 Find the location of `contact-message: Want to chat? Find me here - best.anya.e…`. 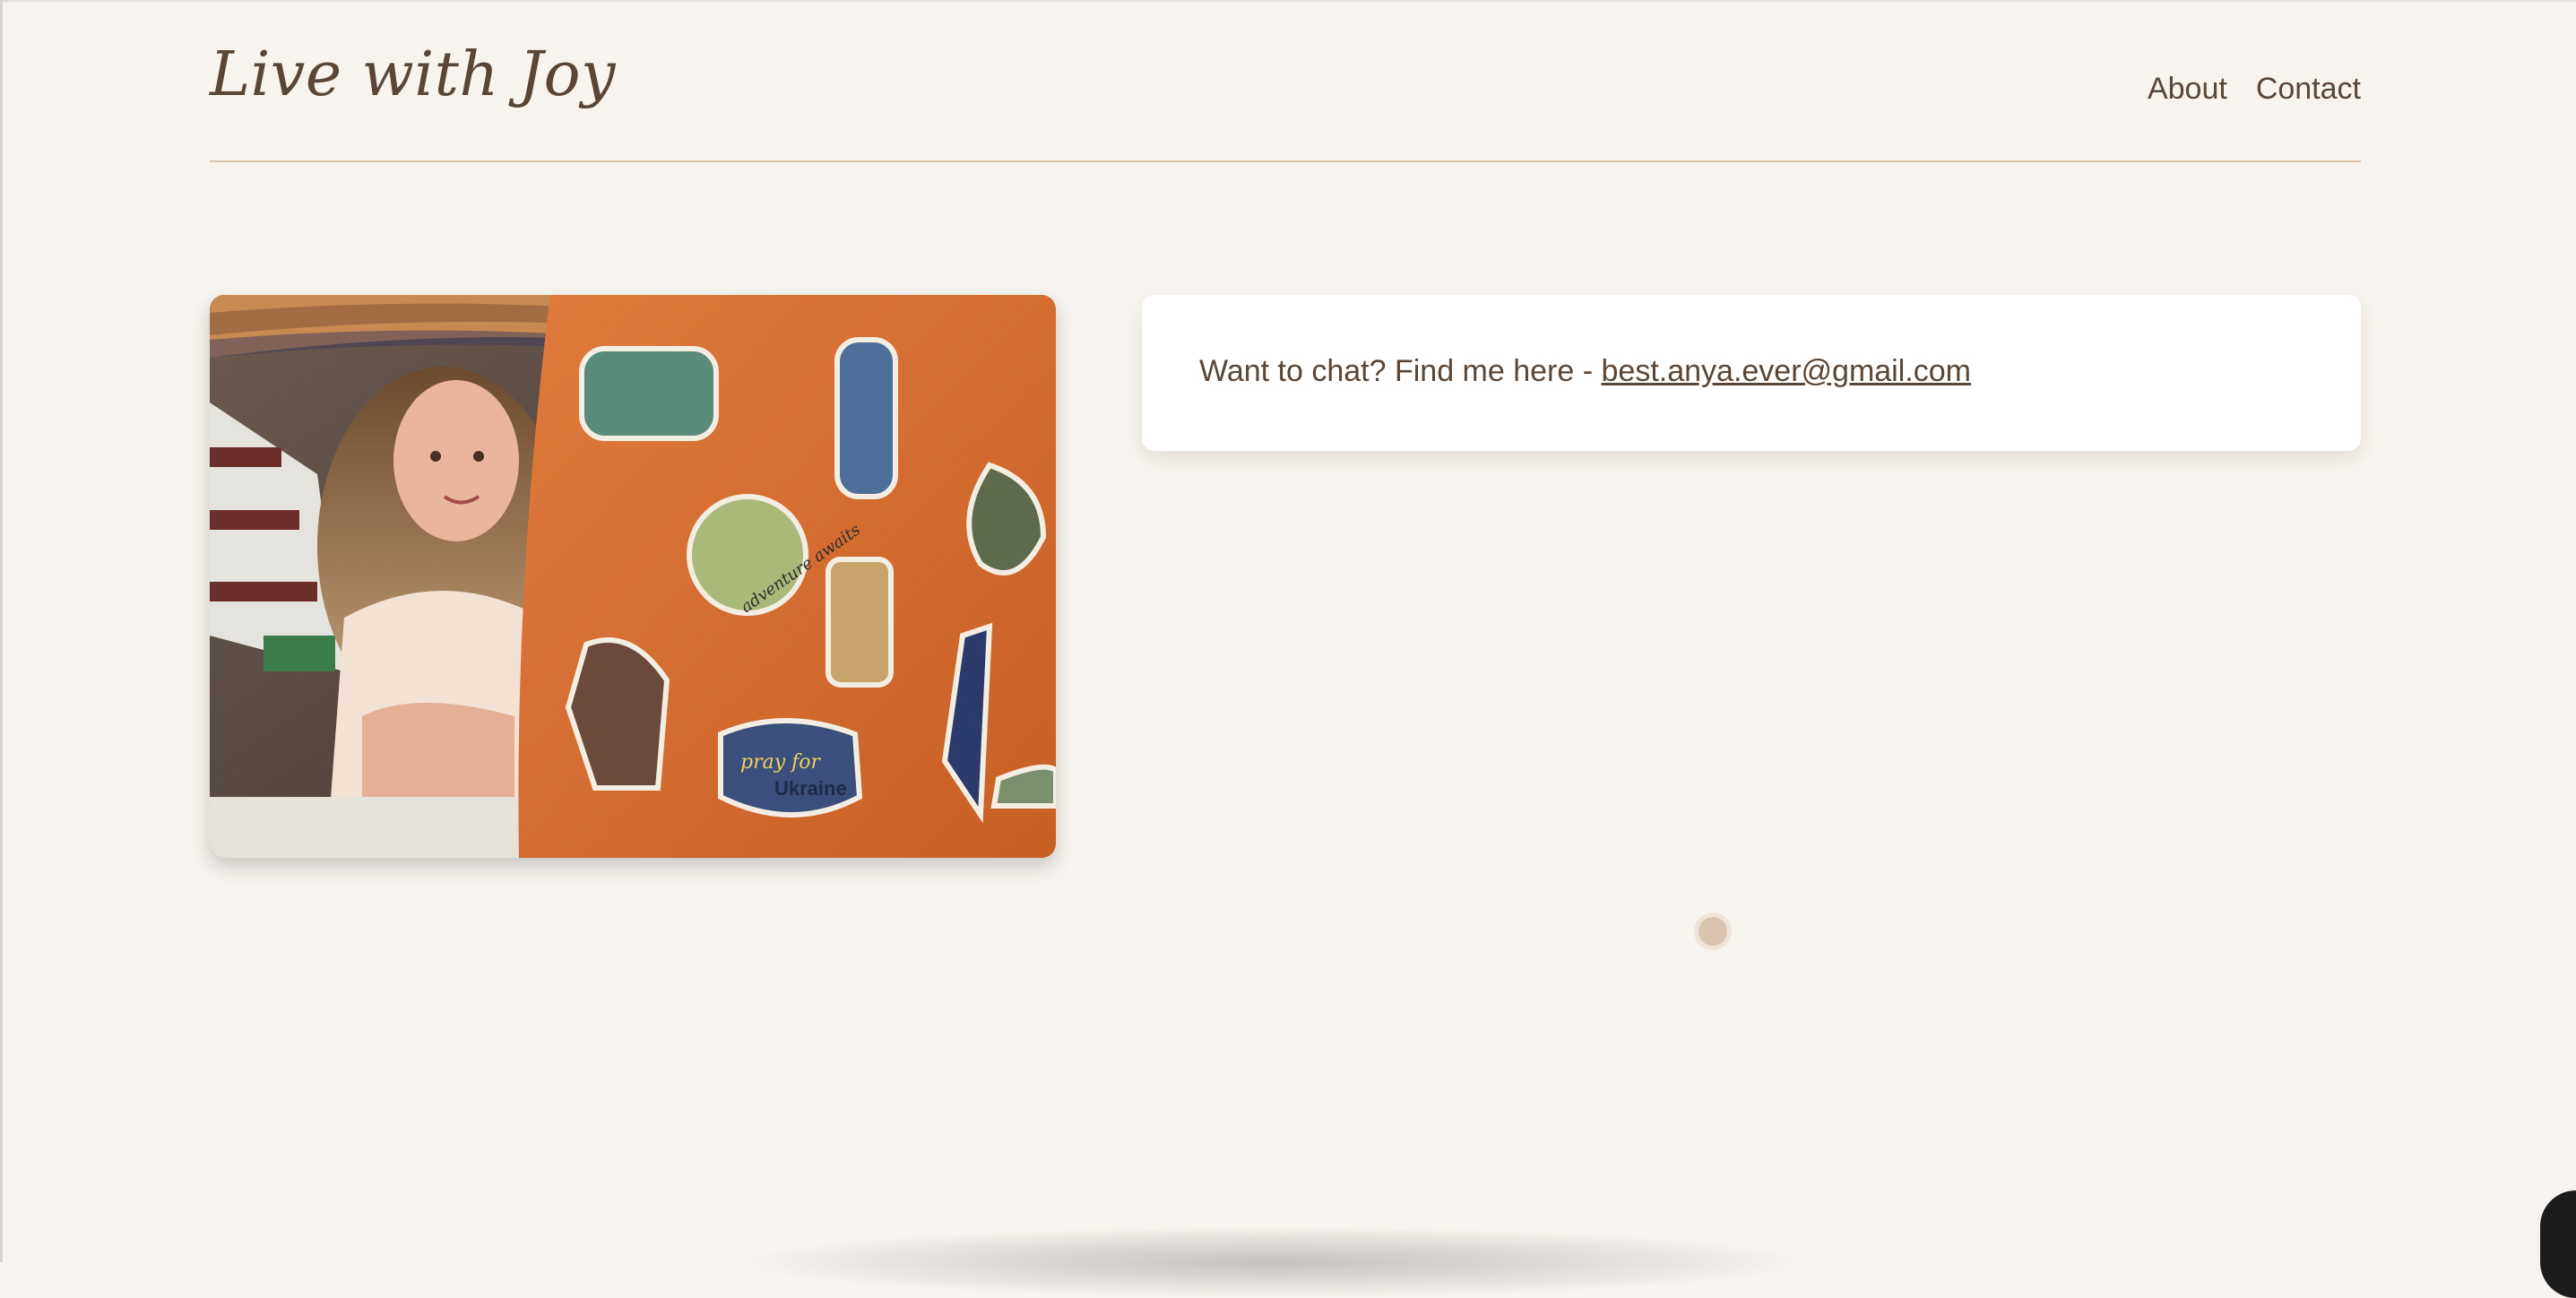

contact-message: Want to chat? Find me here - best.anya.e… is located at coordinates (1585, 372).